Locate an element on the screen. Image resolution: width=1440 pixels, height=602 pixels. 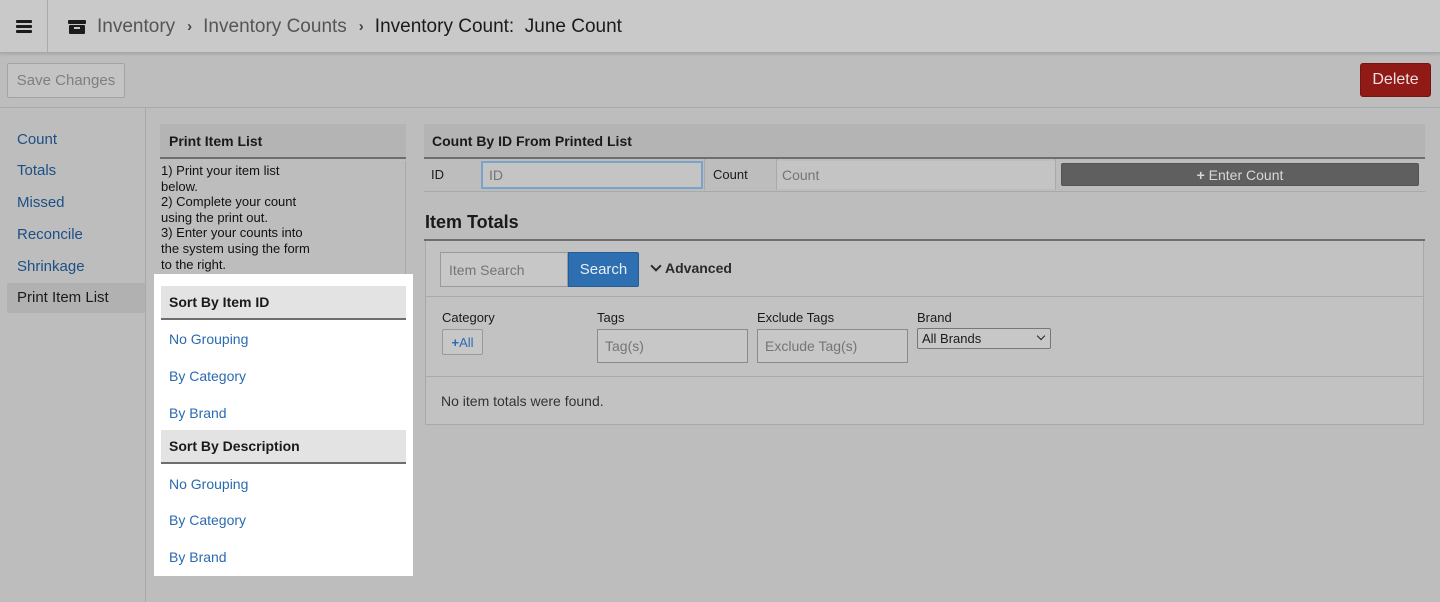
enter-count-button: + Enter Count is located at coordinates (1240, 174).